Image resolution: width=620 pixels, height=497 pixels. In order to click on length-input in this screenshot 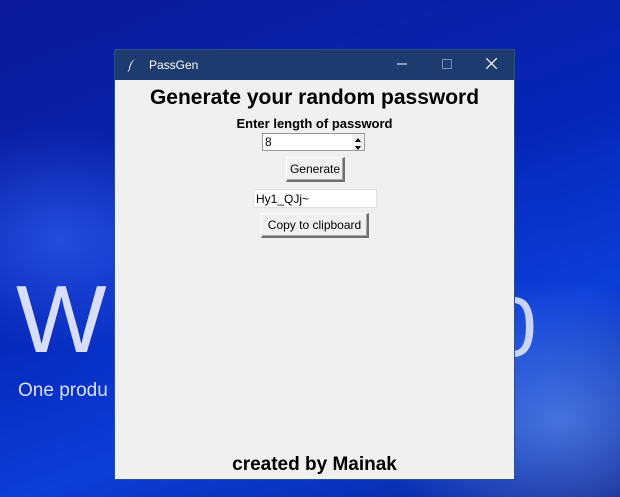, I will do `click(307, 142)`.